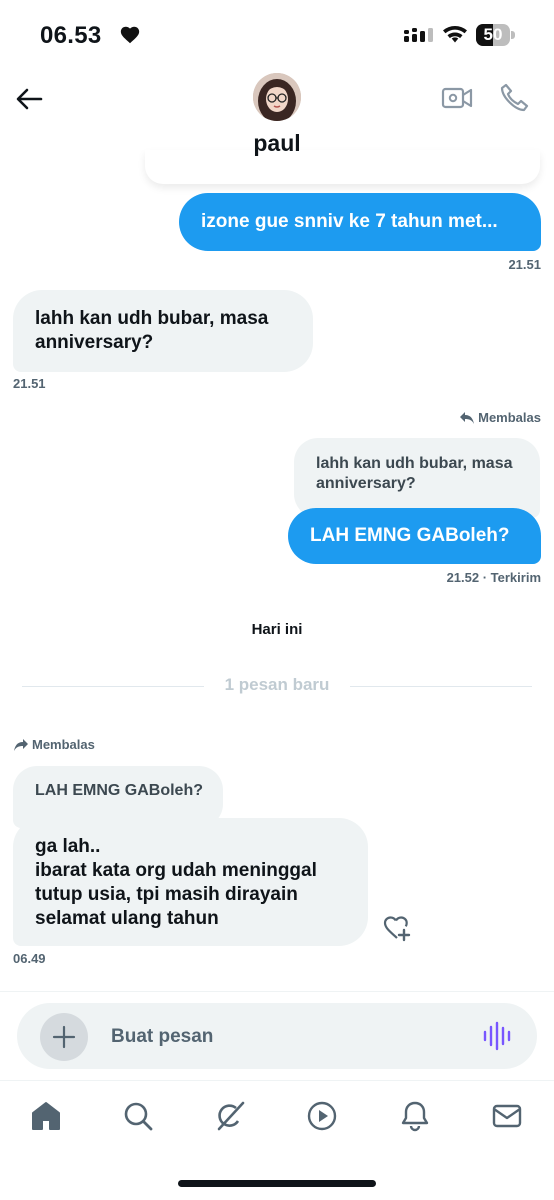 The width and height of the screenshot is (554, 1200). What do you see at coordinates (230, 1116) in the screenshot?
I see `grok-icon` at bounding box center [230, 1116].